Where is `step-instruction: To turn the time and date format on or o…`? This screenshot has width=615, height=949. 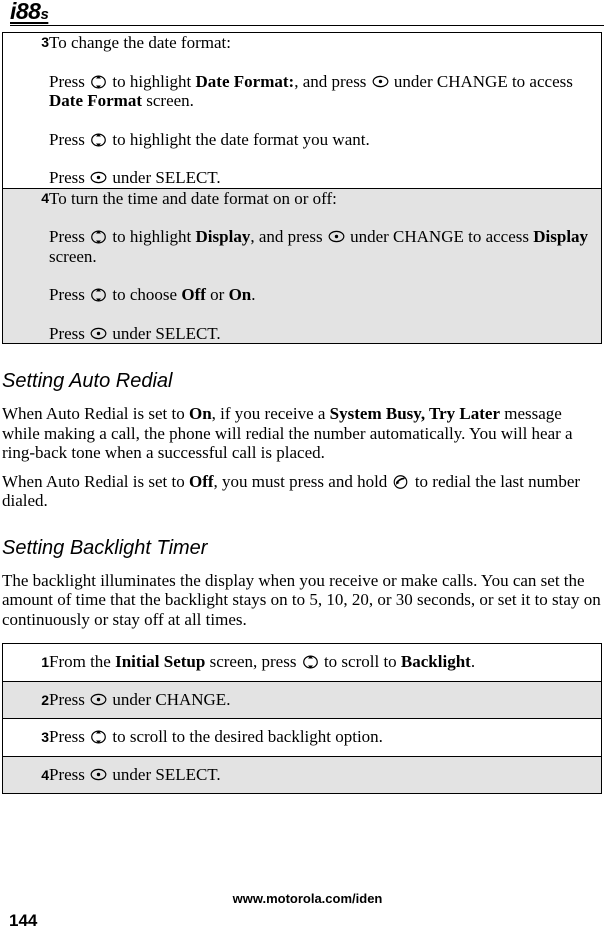 step-instruction: To turn the time and date format on or o… is located at coordinates (325, 265).